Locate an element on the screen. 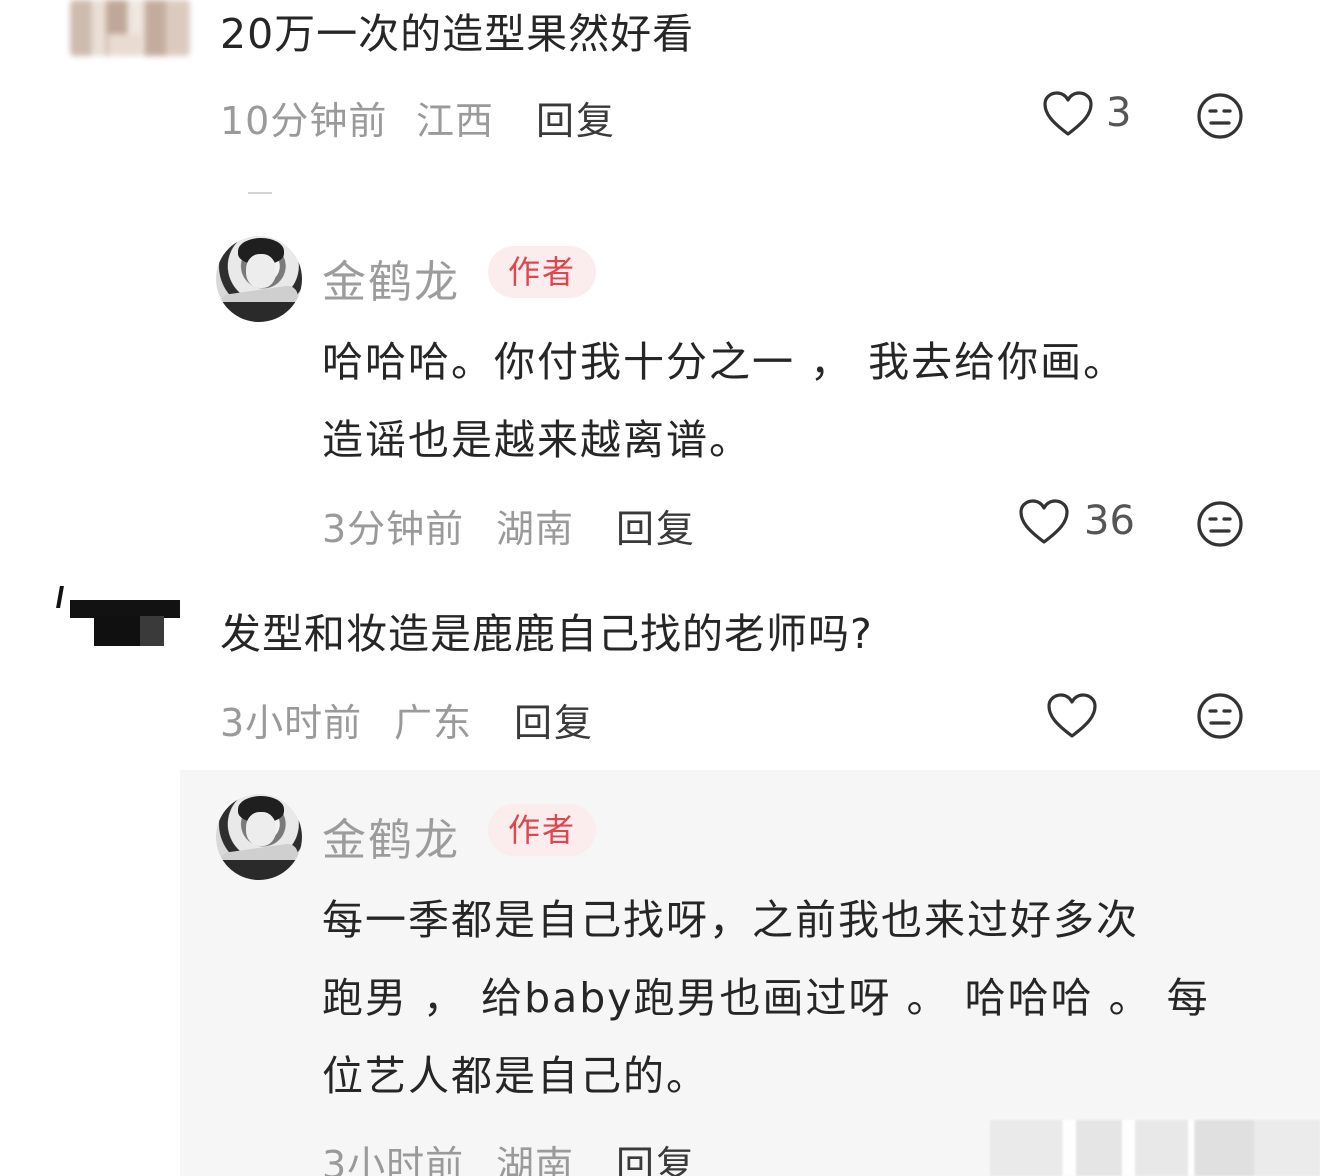  comment-text: 20万一次的造型果然好看 is located at coordinates (457, 34).